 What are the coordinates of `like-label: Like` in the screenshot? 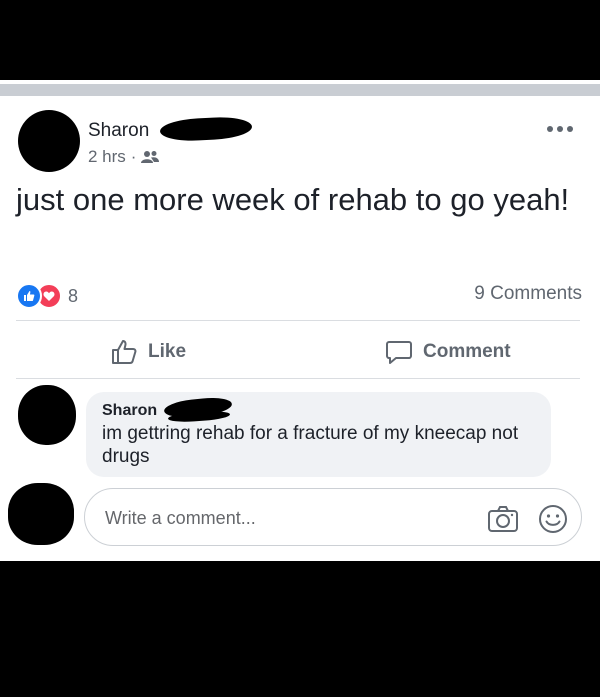 It's located at (167, 351).